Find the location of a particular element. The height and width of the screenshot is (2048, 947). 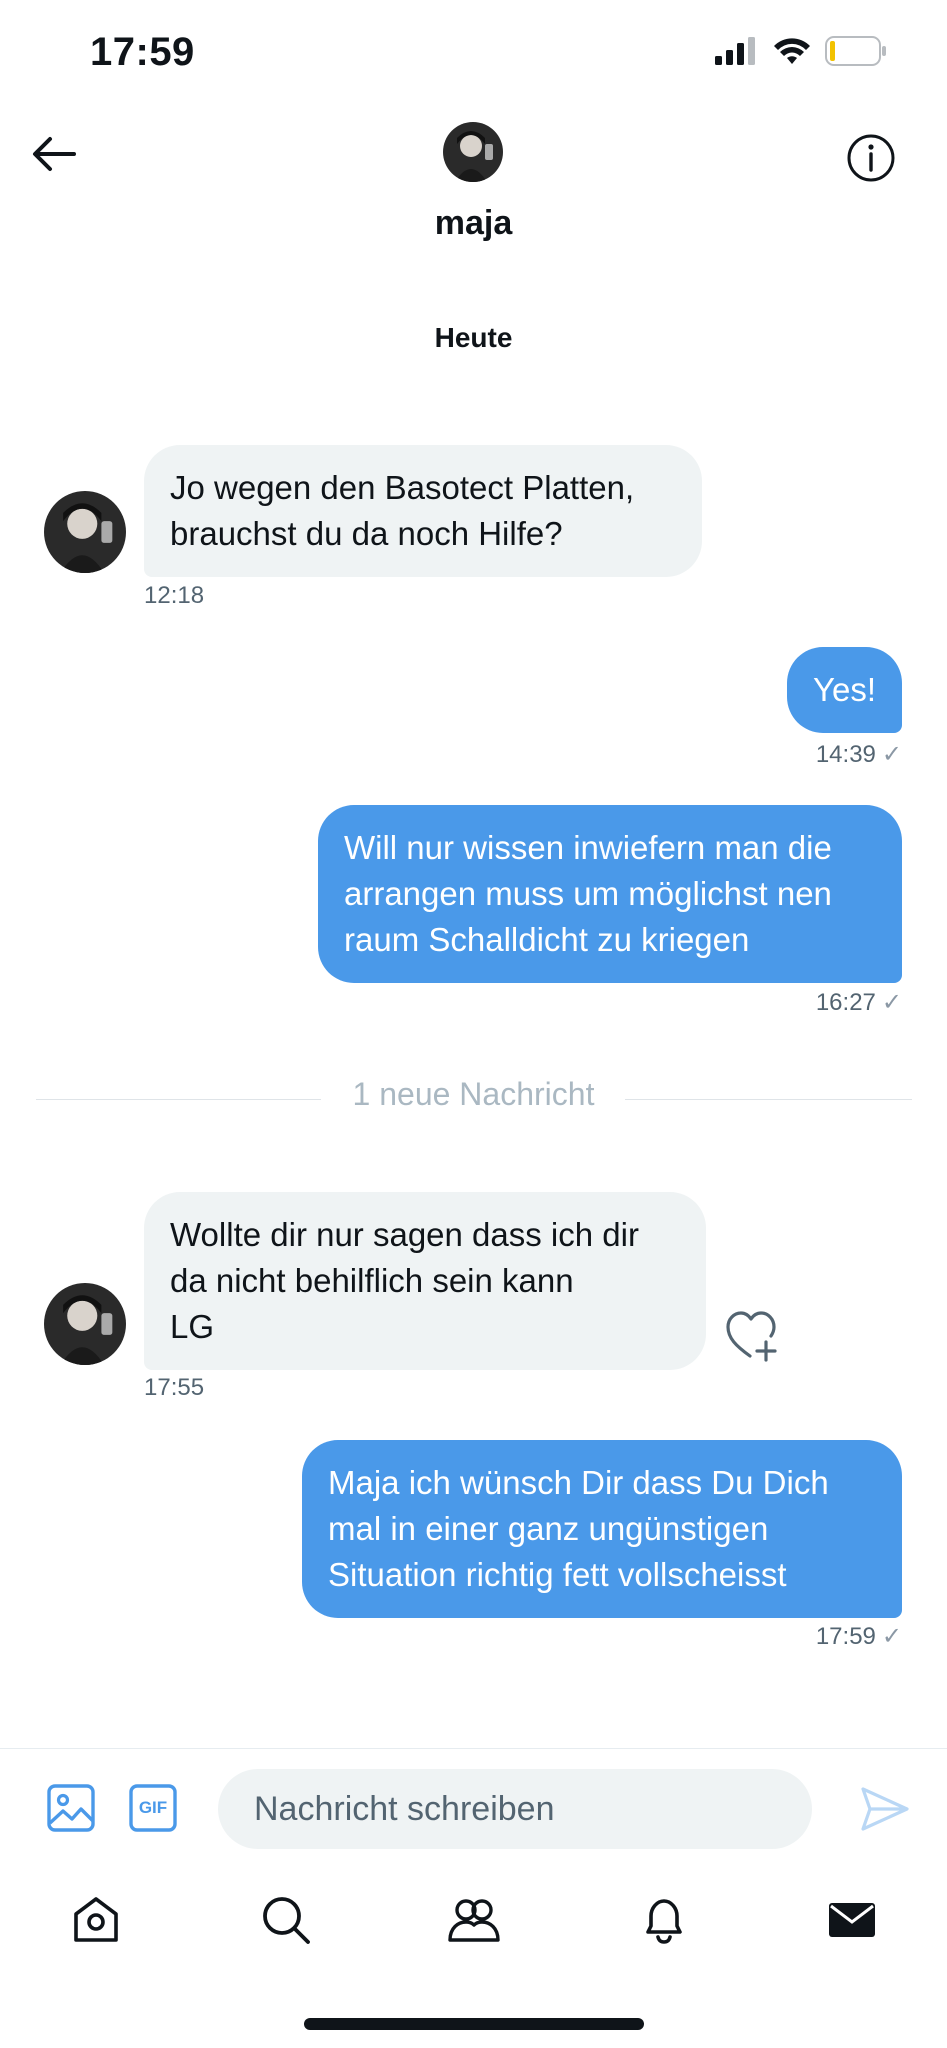

tab-notifications is located at coordinates (664, 1920).